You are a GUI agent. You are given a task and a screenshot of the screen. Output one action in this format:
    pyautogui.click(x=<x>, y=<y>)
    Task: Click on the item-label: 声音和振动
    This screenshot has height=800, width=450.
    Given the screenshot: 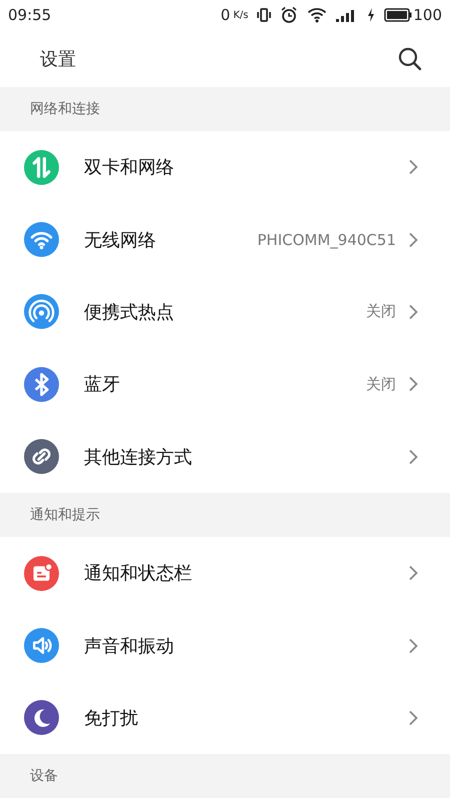 What is the action you would take?
    pyautogui.click(x=129, y=646)
    